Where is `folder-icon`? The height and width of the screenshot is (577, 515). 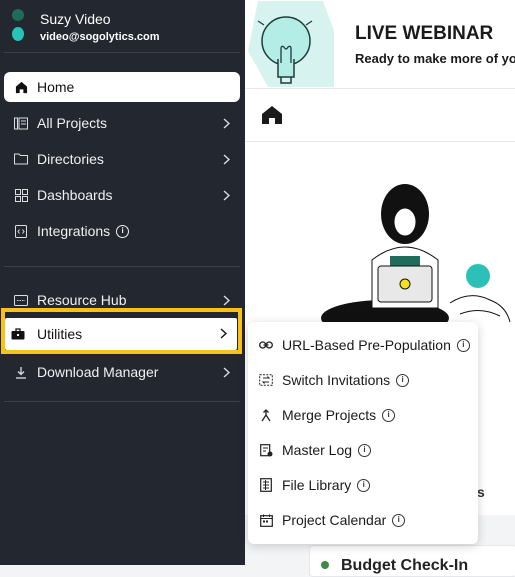
folder-icon is located at coordinates (21, 159).